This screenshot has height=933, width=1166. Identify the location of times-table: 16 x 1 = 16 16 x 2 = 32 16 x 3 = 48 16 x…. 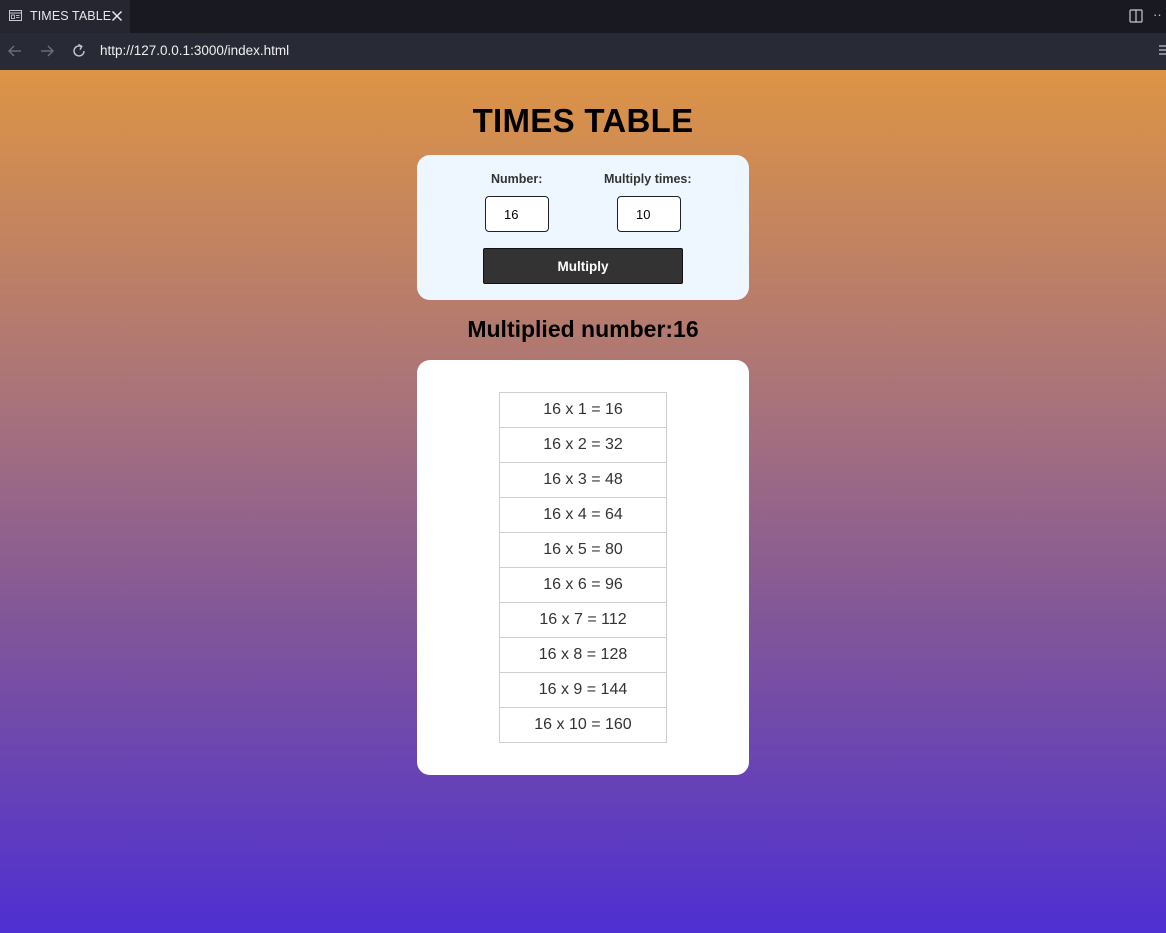
(583, 567).